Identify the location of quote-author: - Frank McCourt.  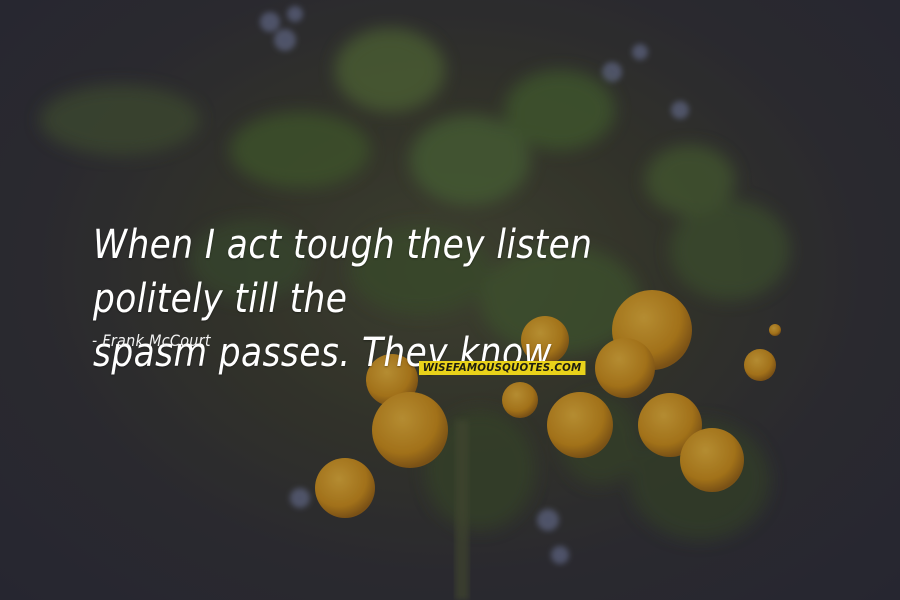
(151, 340).